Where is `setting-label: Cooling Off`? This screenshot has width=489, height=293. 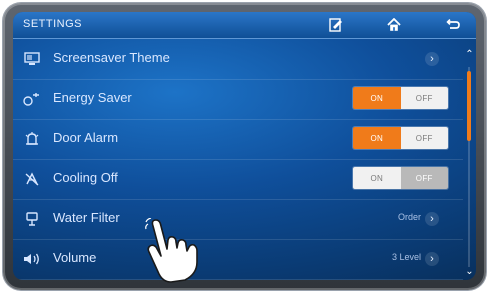
setting-label: Cooling Off is located at coordinates (85, 177).